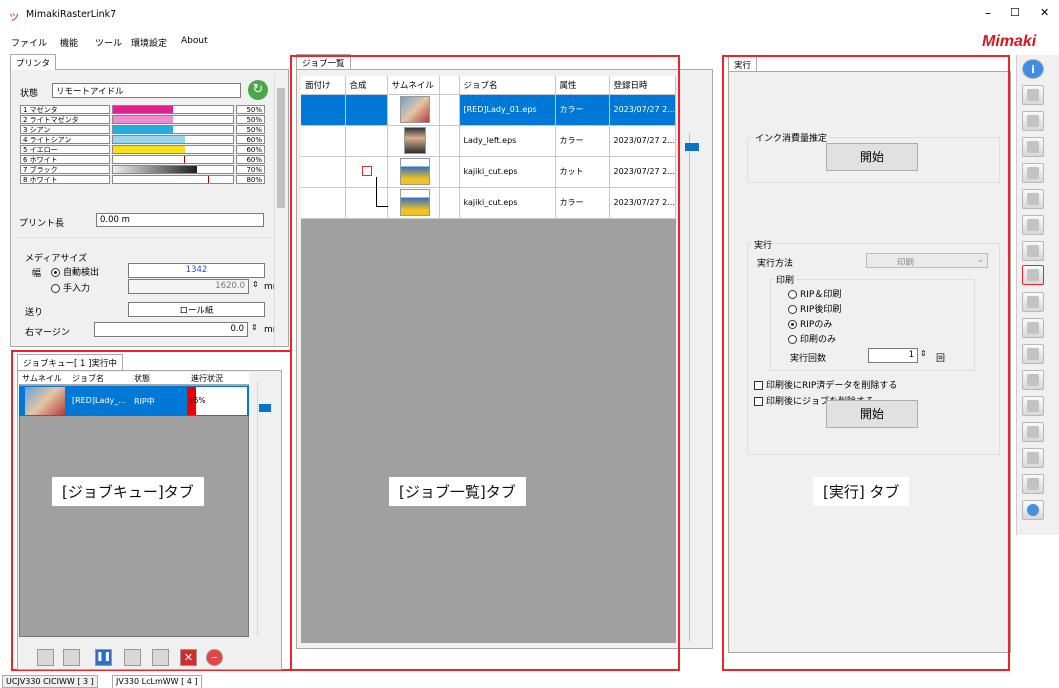 Image resolution: width=1059 pixels, height=688 pixels. Describe the element at coordinates (207, 378) in the screenshot. I see `col-progress: 進行状況` at that location.